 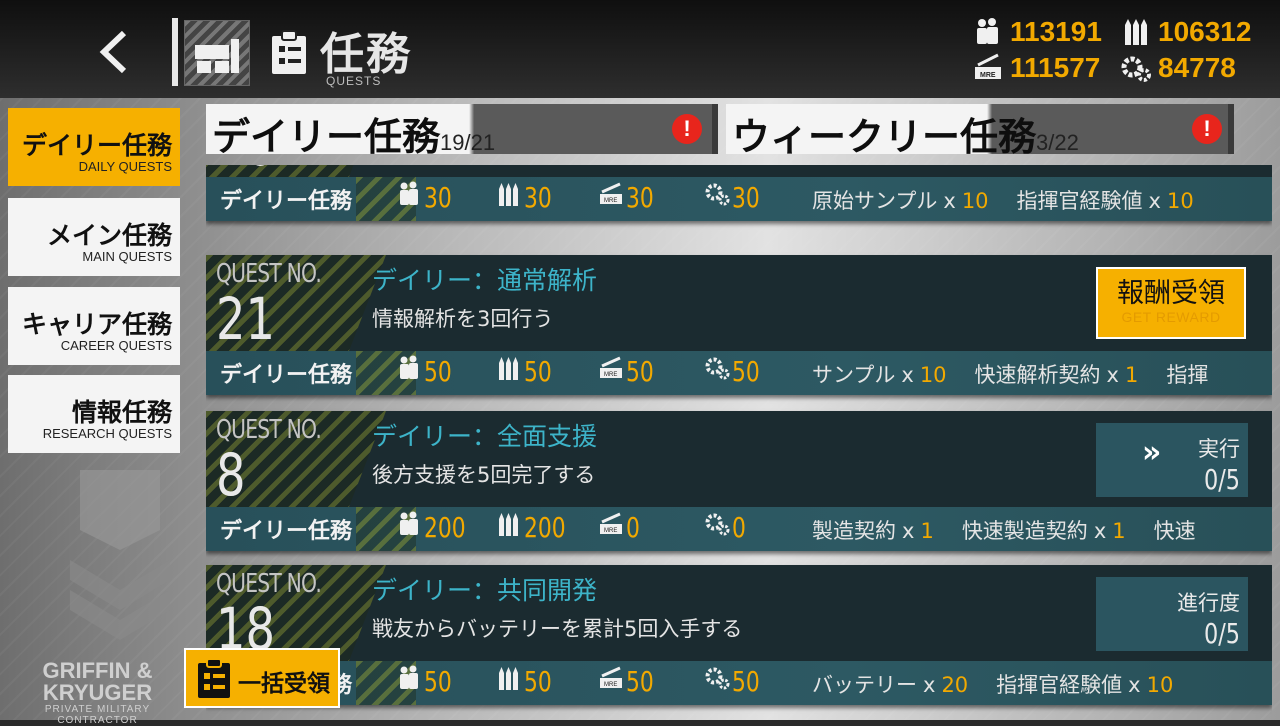 I want to click on category-title: デイリー任務, so click(x=326, y=136).